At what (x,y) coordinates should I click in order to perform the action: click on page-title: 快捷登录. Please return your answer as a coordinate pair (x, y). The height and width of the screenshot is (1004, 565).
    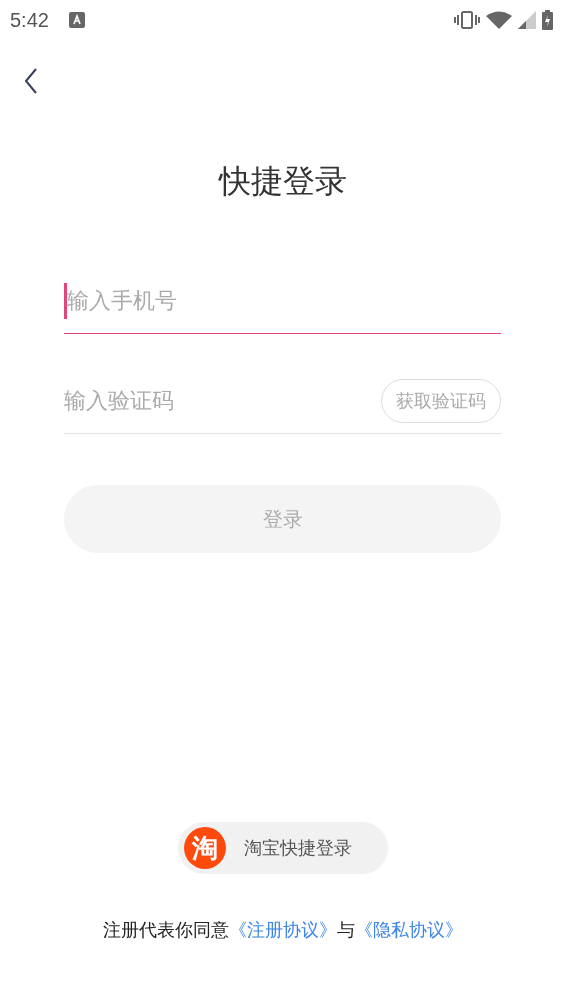
    Looking at the image, I should click on (282, 181).